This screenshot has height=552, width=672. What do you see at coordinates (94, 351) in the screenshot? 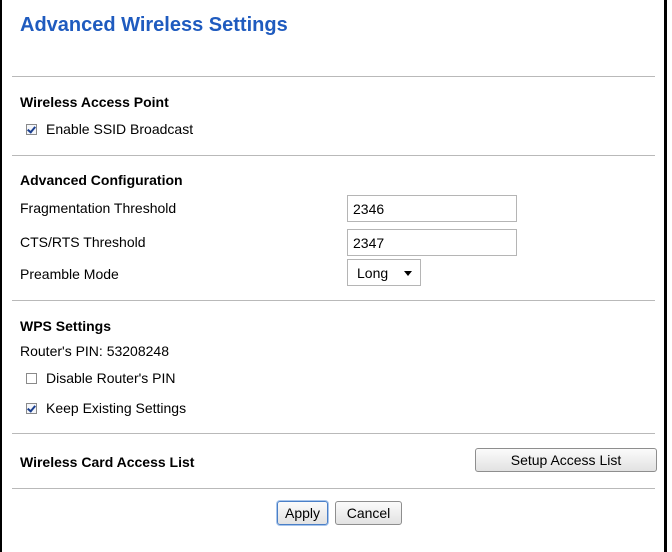
I see `router-pin-text: Router's PIN: 53208248` at bounding box center [94, 351].